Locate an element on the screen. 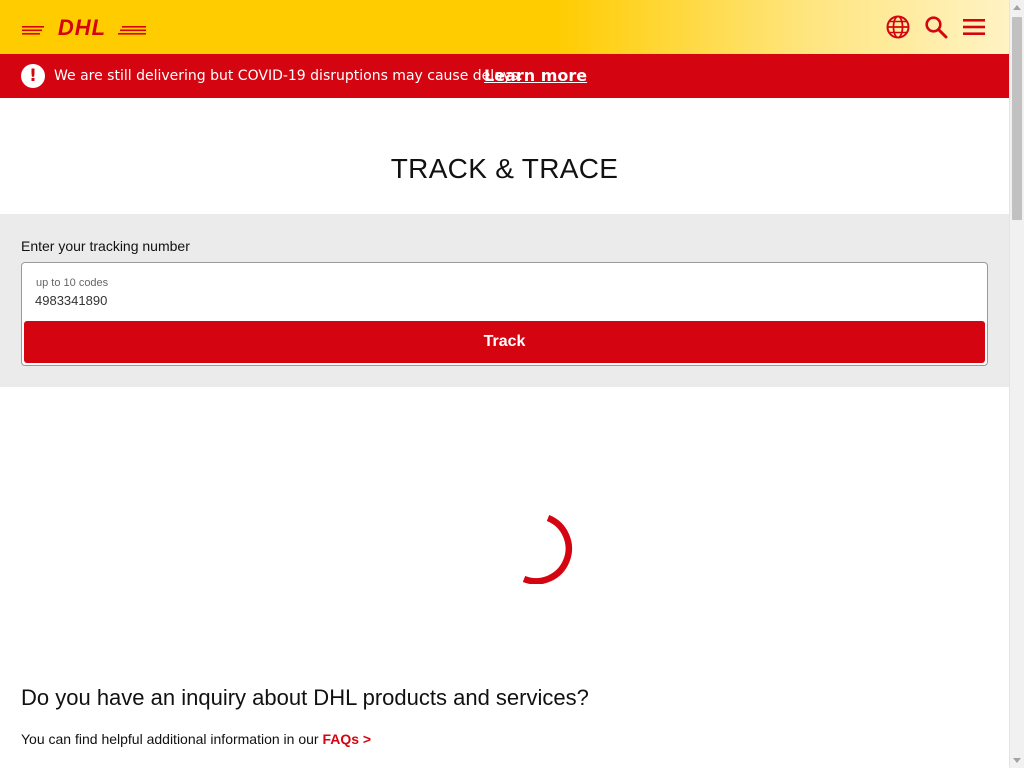 This screenshot has height=768, width=1024. page-title: TRACK & TRACE is located at coordinates (504, 168).